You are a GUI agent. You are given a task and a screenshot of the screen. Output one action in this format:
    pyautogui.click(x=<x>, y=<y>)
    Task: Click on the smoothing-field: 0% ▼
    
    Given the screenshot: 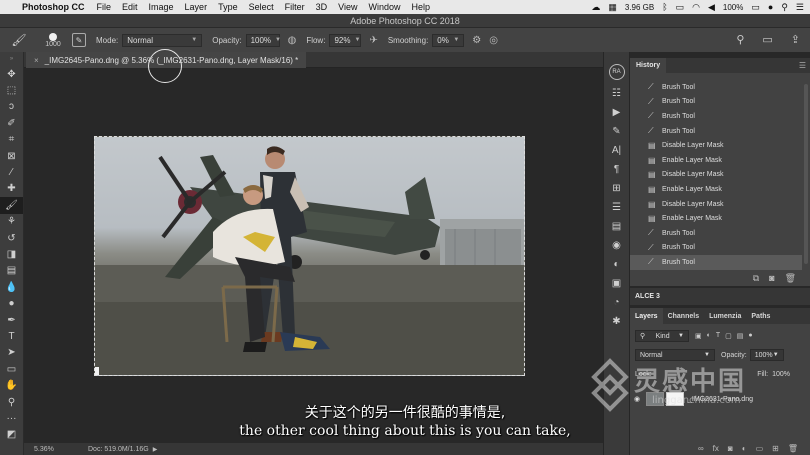 What is the action you would take?
    pyautogui.click(x=448, y=40)
    